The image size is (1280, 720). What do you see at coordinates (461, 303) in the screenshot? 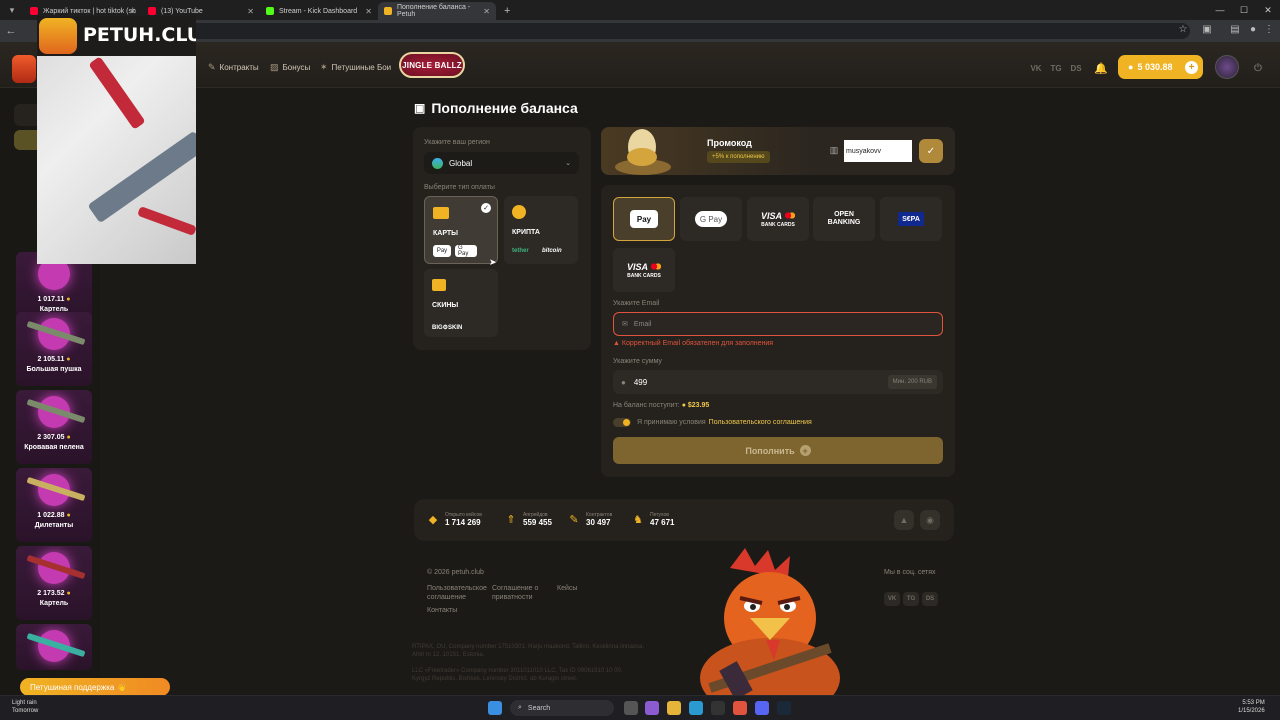
I see `payment-type-skins: СКИНЫ BIG⚙SKIN` at bounding box center [461, 303].